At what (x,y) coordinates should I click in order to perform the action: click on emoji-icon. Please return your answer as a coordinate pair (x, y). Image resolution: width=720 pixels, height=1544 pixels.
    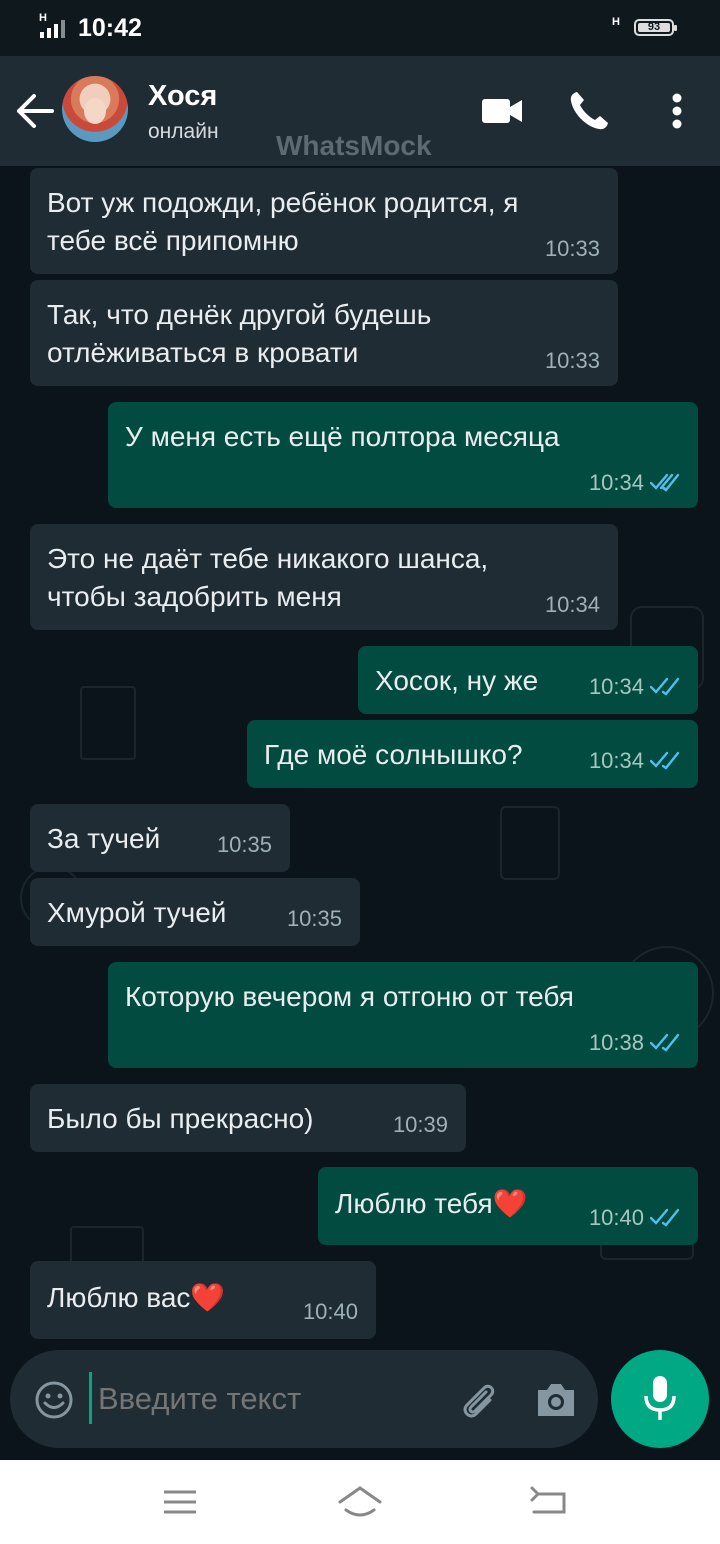
    Looking at the image, I should click on (54, 1400).